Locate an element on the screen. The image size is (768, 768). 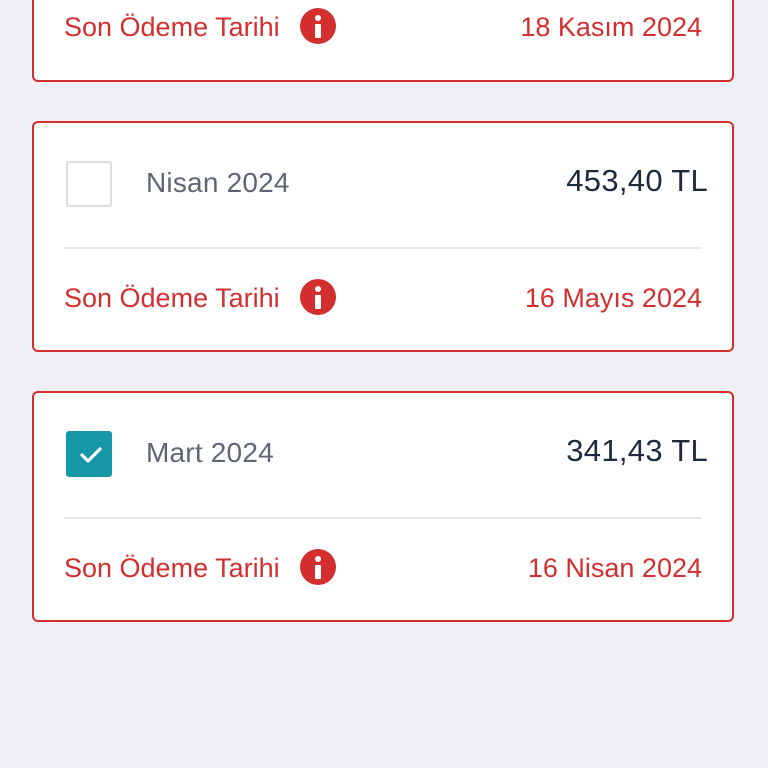
checkmark-icon is located at coordinates (91, 455).